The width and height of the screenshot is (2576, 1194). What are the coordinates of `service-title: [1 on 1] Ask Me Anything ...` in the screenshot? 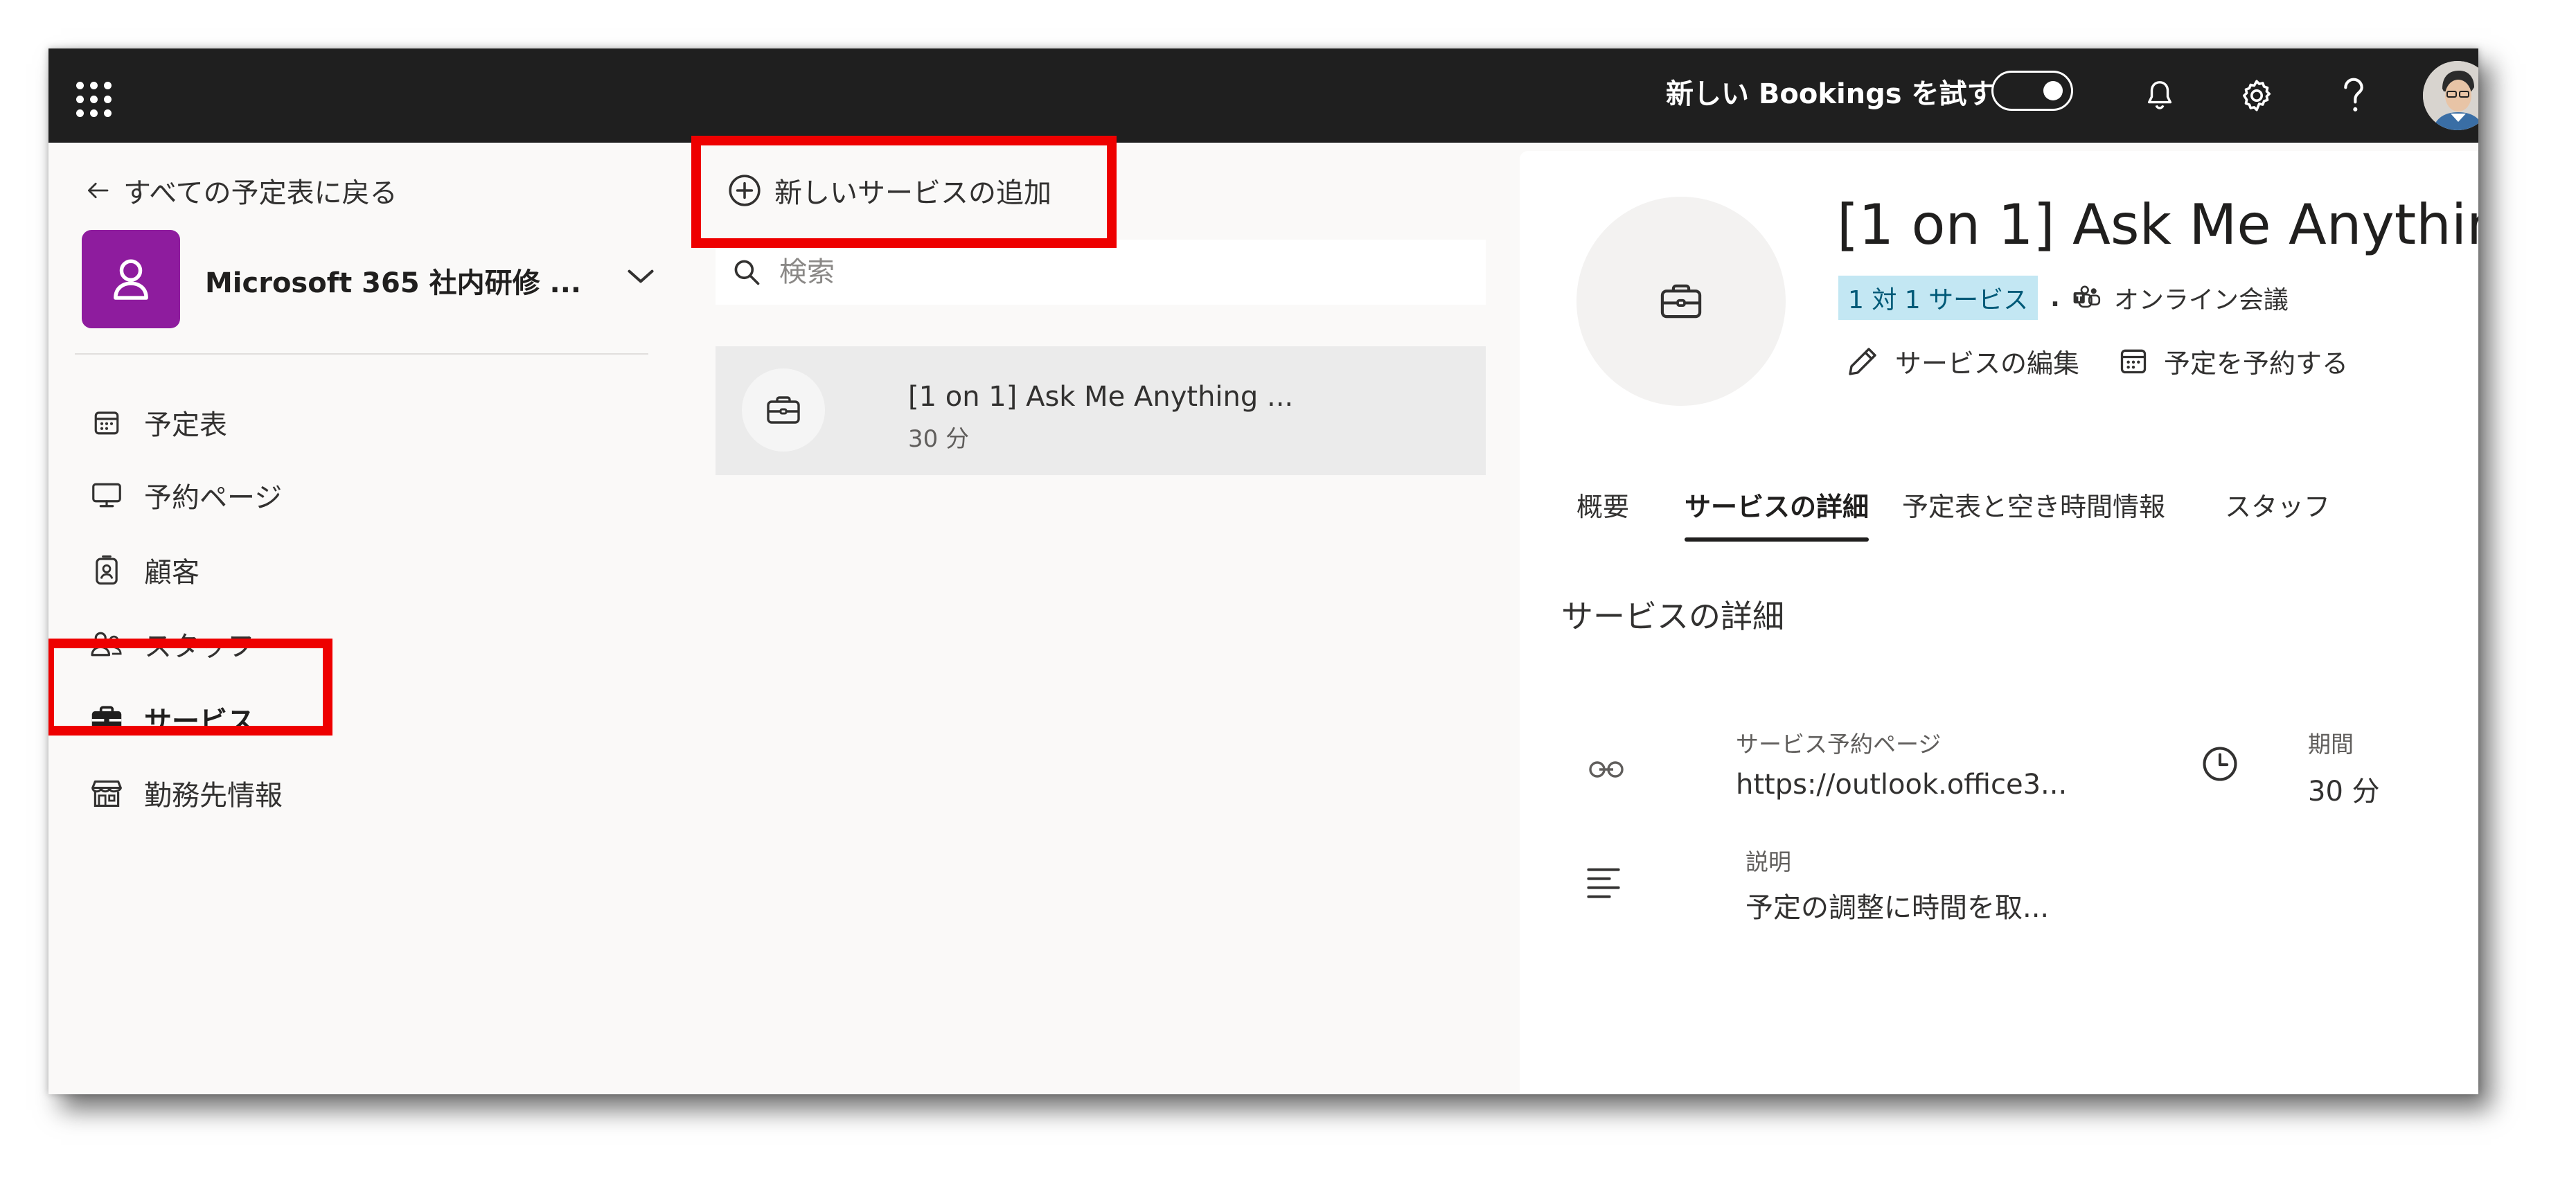 It's located at (1101, 397).